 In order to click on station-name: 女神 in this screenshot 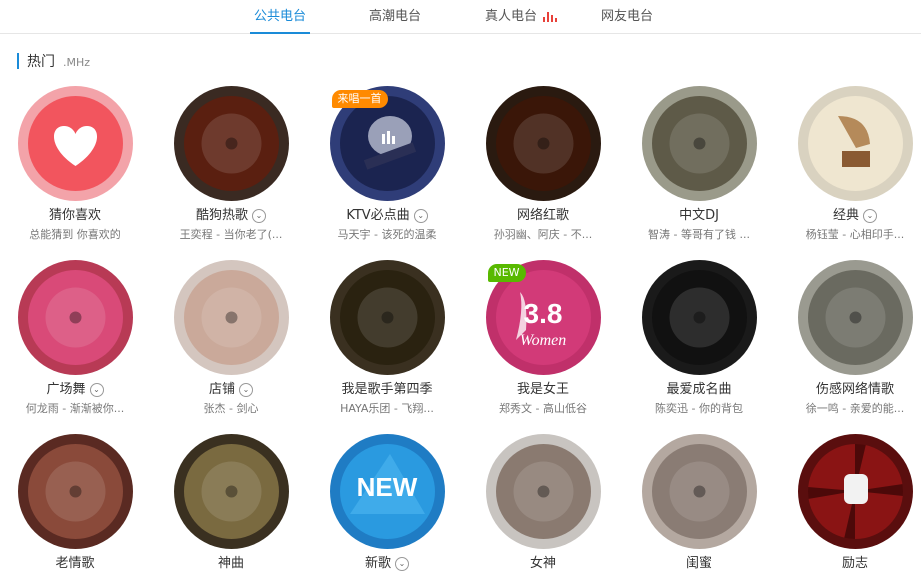, I will do `click(543, 564)`.